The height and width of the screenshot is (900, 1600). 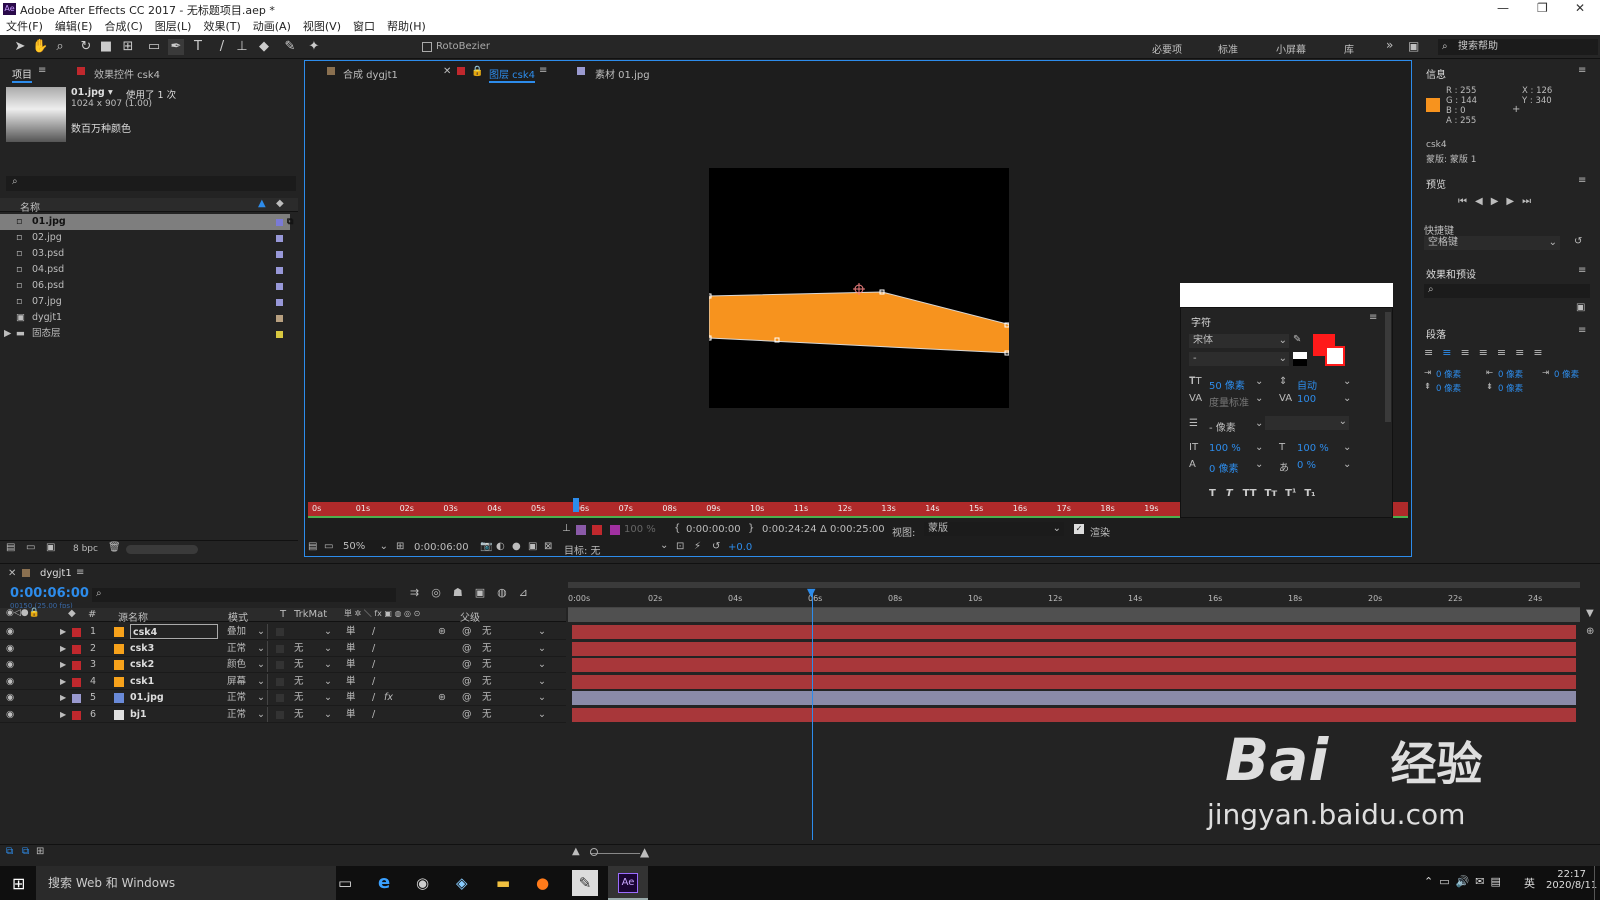 I want to click on menu-animation: 动画(A), so click(x=272, y=26).